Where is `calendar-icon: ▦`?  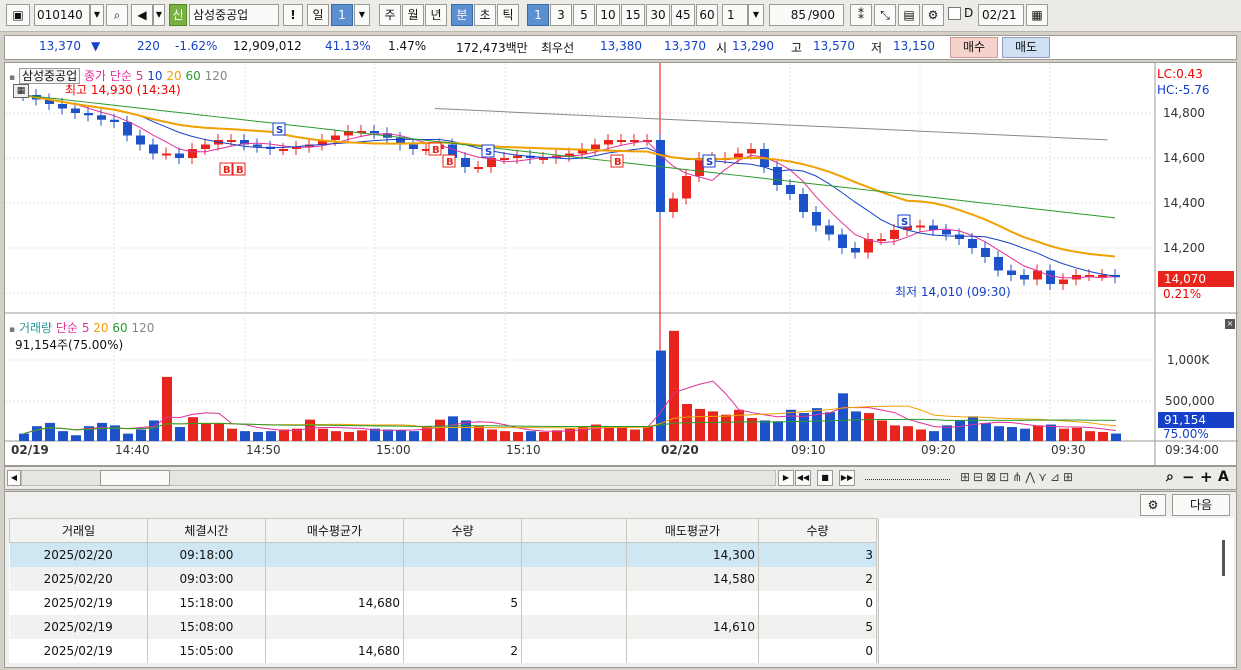
calendar-icon: ▦ is located at coordinates (1037, 15).